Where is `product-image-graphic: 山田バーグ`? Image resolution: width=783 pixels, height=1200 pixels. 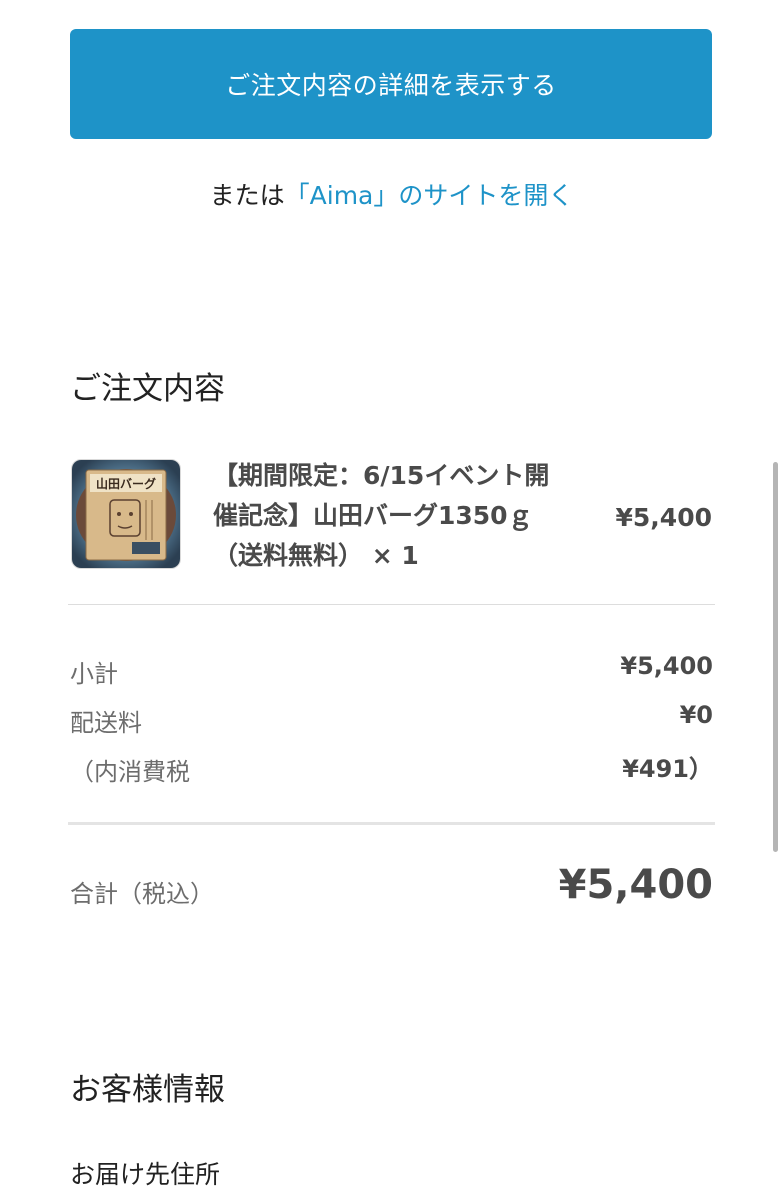 product-image-graphic: 山田バーグ is located at coordinates (126, 514).